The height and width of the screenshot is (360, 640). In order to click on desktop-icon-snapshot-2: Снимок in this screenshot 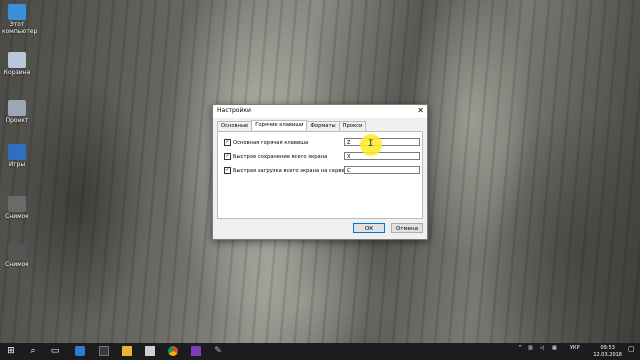, I will do `click(17, 256)`.